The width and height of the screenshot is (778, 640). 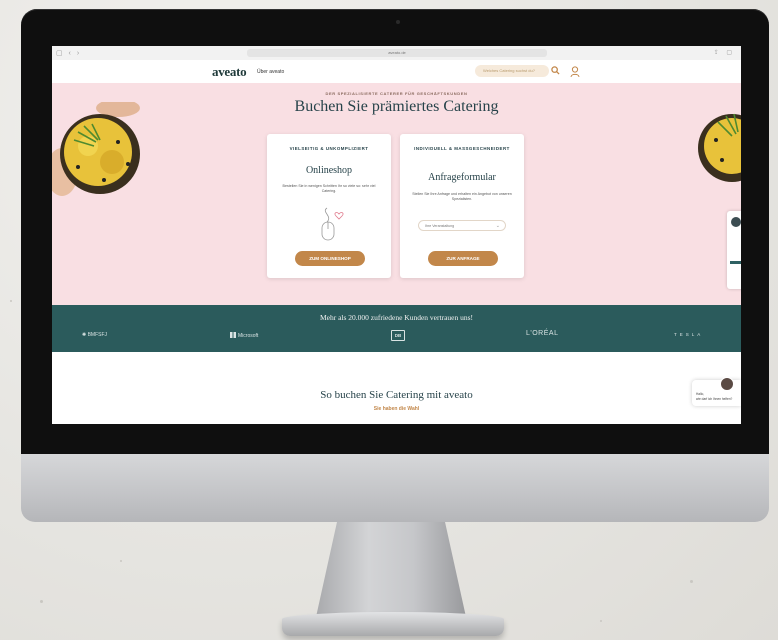 I want to click on search-input: Welches Catering suchst du?, so click(x=512, y=71).